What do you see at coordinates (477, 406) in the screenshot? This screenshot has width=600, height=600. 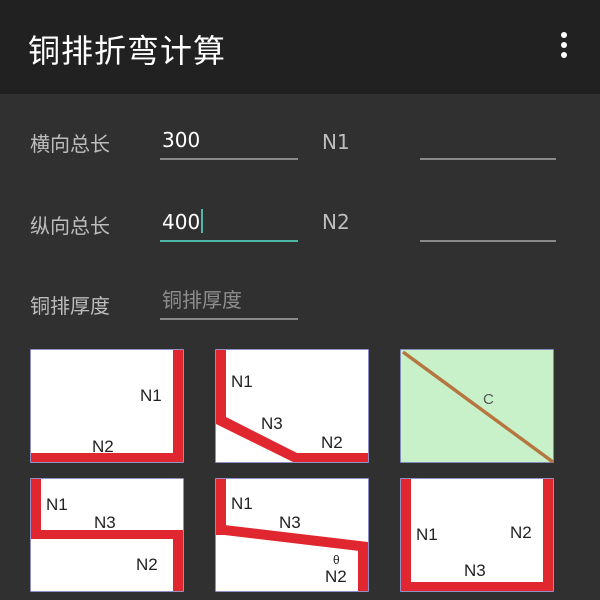 I see `bend-type-diagonal: C` at bounding box center [477, 406].